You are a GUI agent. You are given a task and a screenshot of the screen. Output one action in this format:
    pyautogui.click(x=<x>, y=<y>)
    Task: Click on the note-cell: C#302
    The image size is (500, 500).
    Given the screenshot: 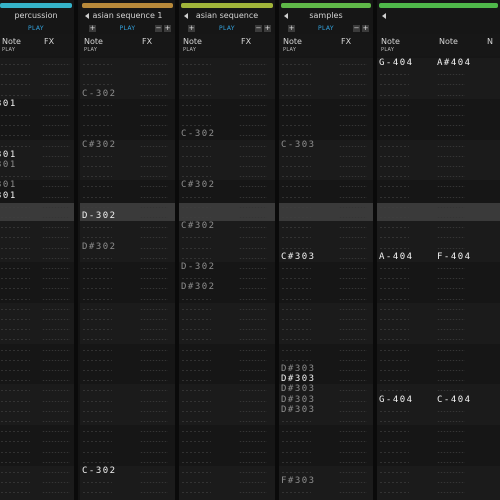 What is the action you would take?
    pyautogui.click(x=198, y=226)
    